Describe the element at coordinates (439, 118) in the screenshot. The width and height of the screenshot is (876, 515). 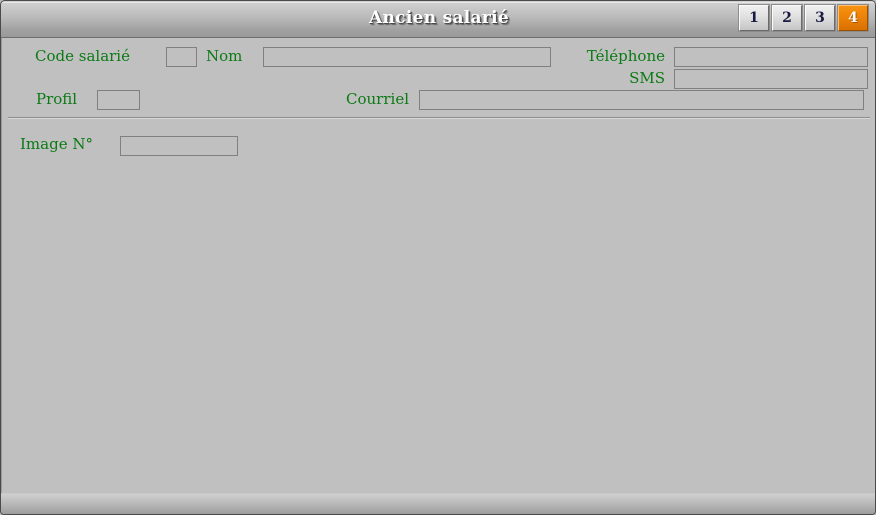
I see `section-separator` at that location.